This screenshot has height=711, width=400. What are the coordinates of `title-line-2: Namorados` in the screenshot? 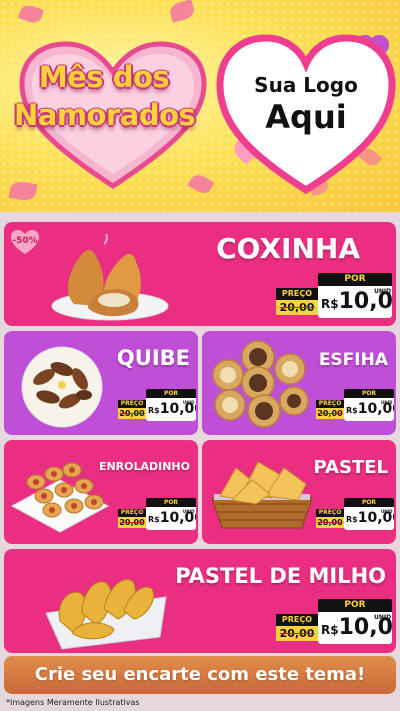 It's located at (105, 115).